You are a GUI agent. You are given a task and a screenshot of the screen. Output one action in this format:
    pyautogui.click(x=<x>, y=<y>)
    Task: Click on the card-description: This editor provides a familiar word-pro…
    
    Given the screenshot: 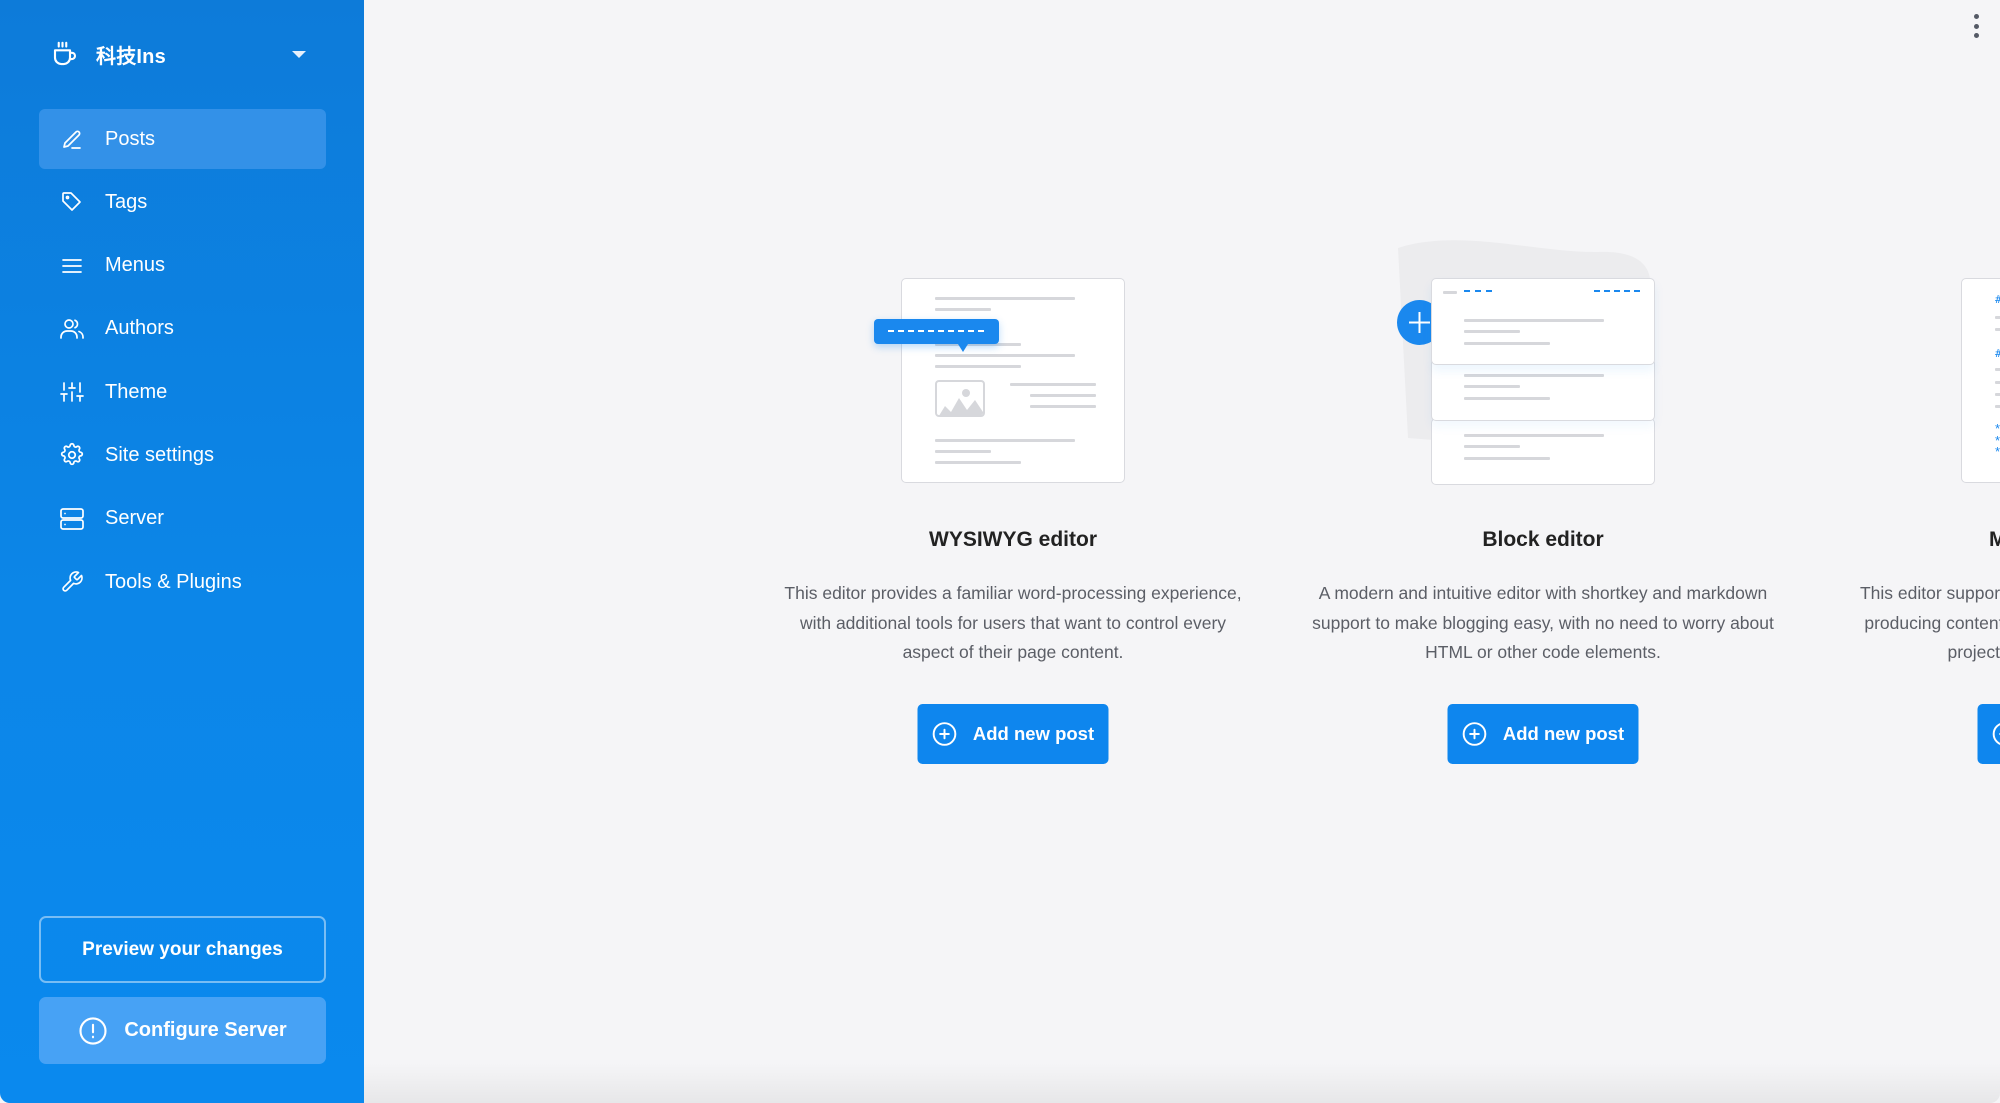 What is the action you would take?
    pyautogui.click(x=1013, y=622)
    